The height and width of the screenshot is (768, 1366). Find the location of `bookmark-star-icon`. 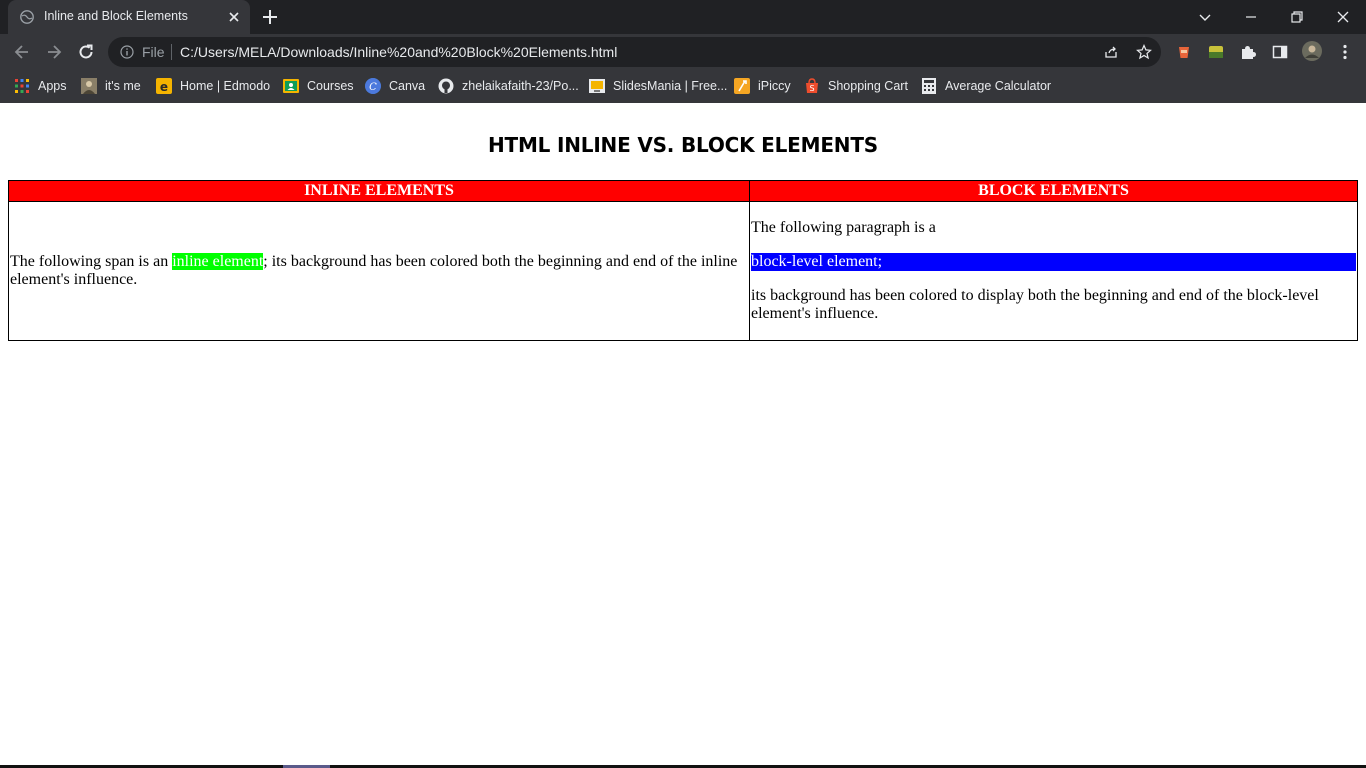

bookmark-star-icon is located at coordinates (1144, 52).